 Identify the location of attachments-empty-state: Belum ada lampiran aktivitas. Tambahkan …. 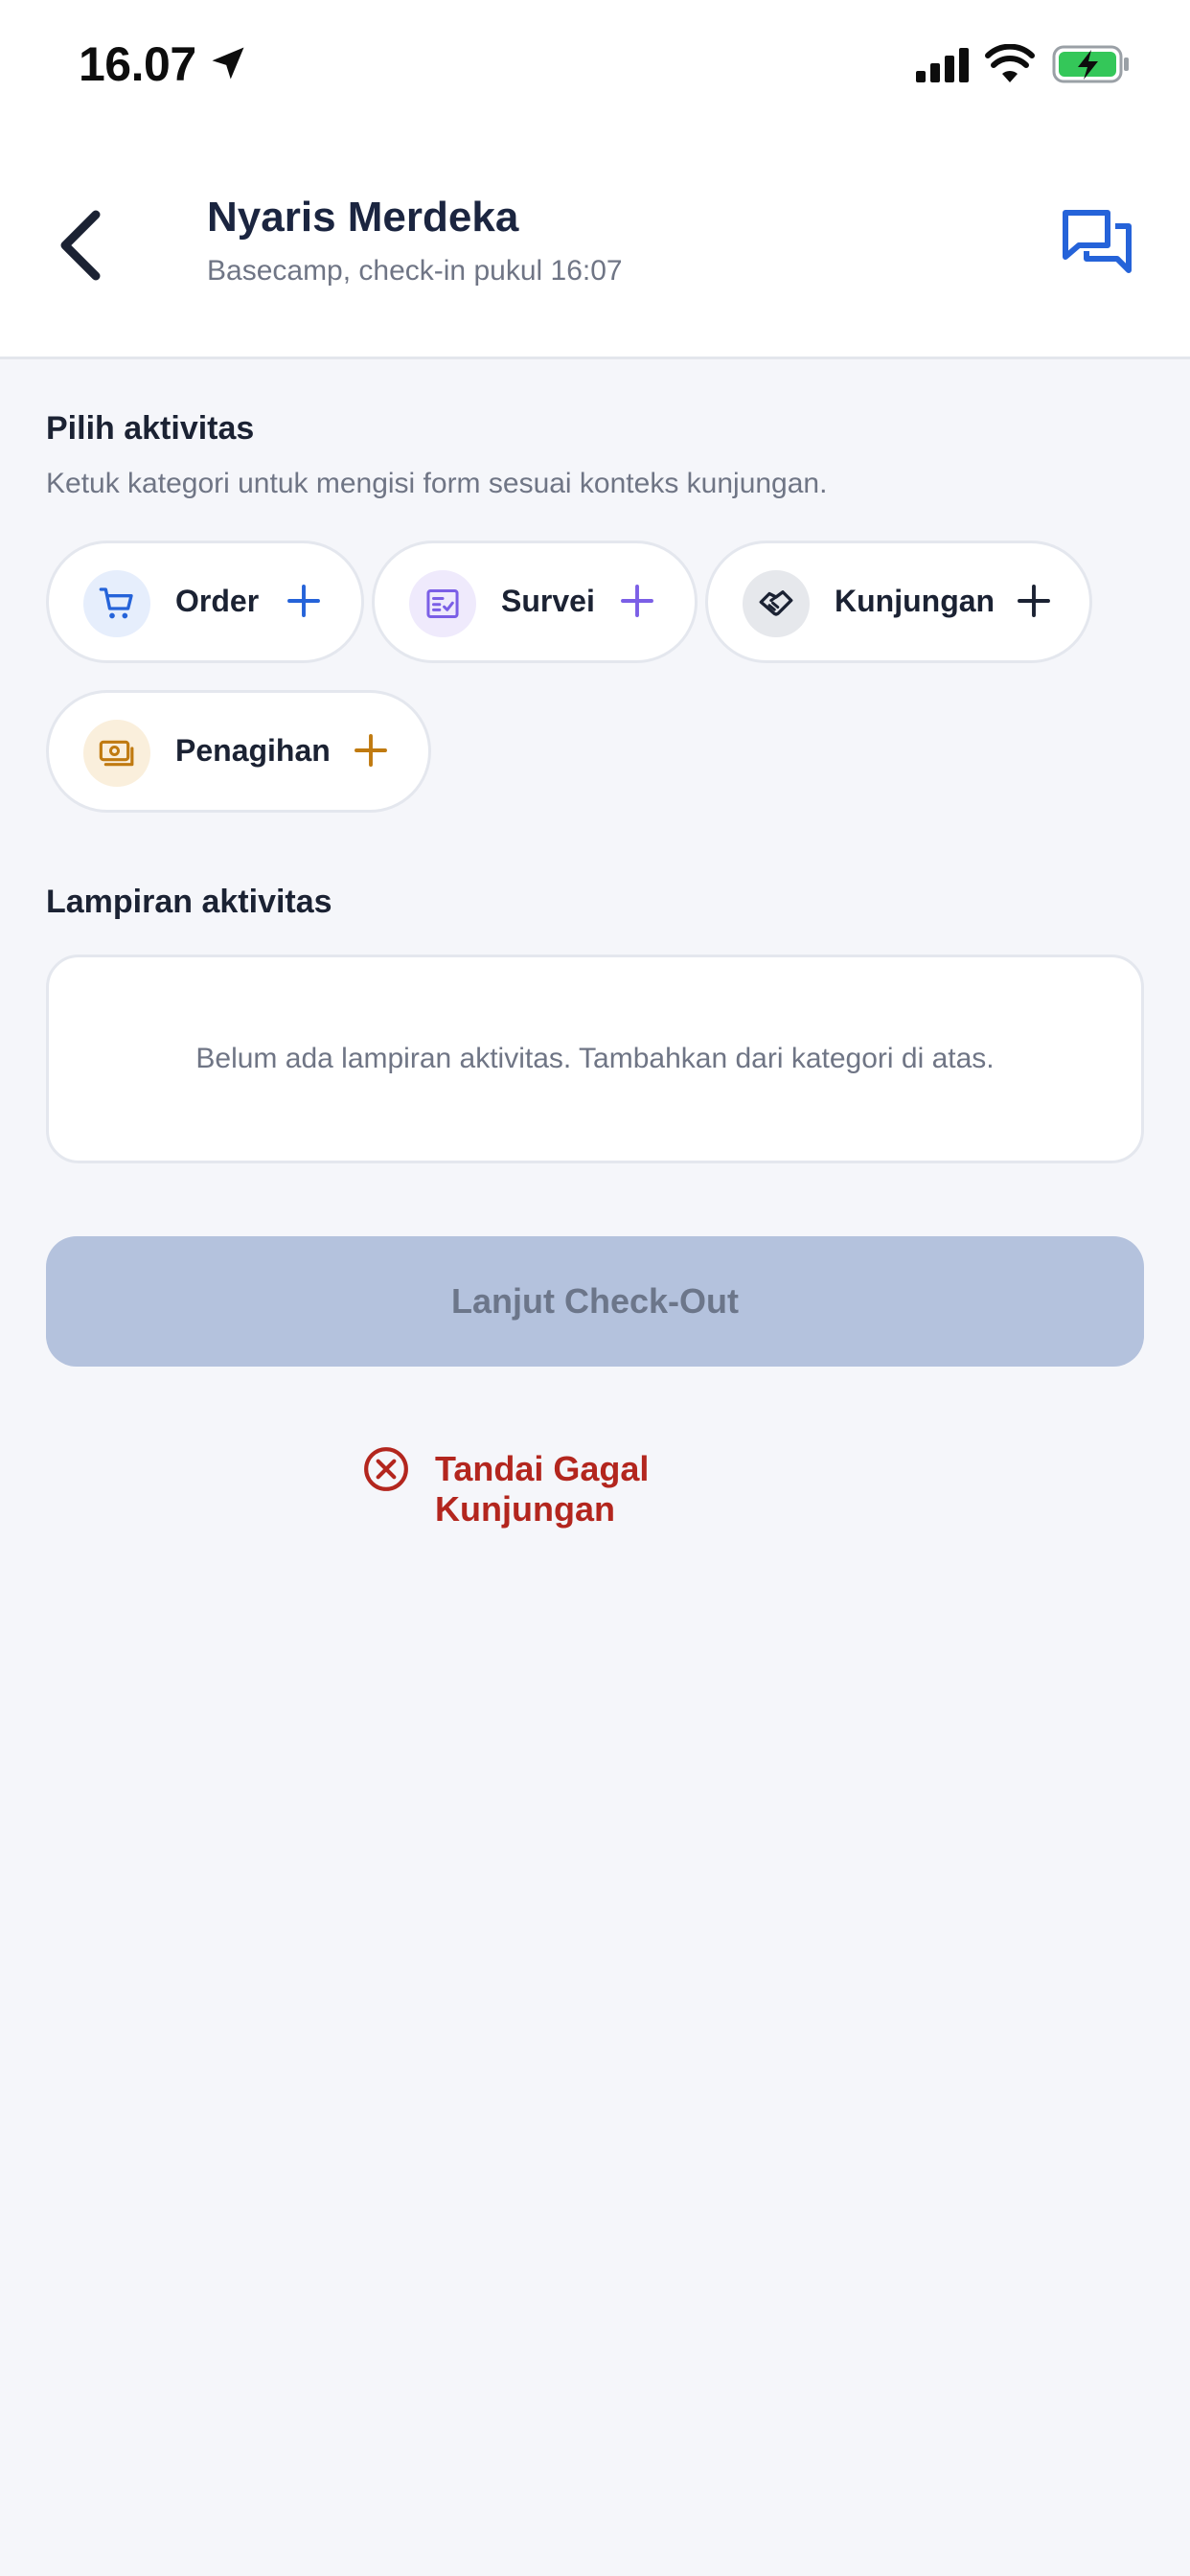
(595, 1058).